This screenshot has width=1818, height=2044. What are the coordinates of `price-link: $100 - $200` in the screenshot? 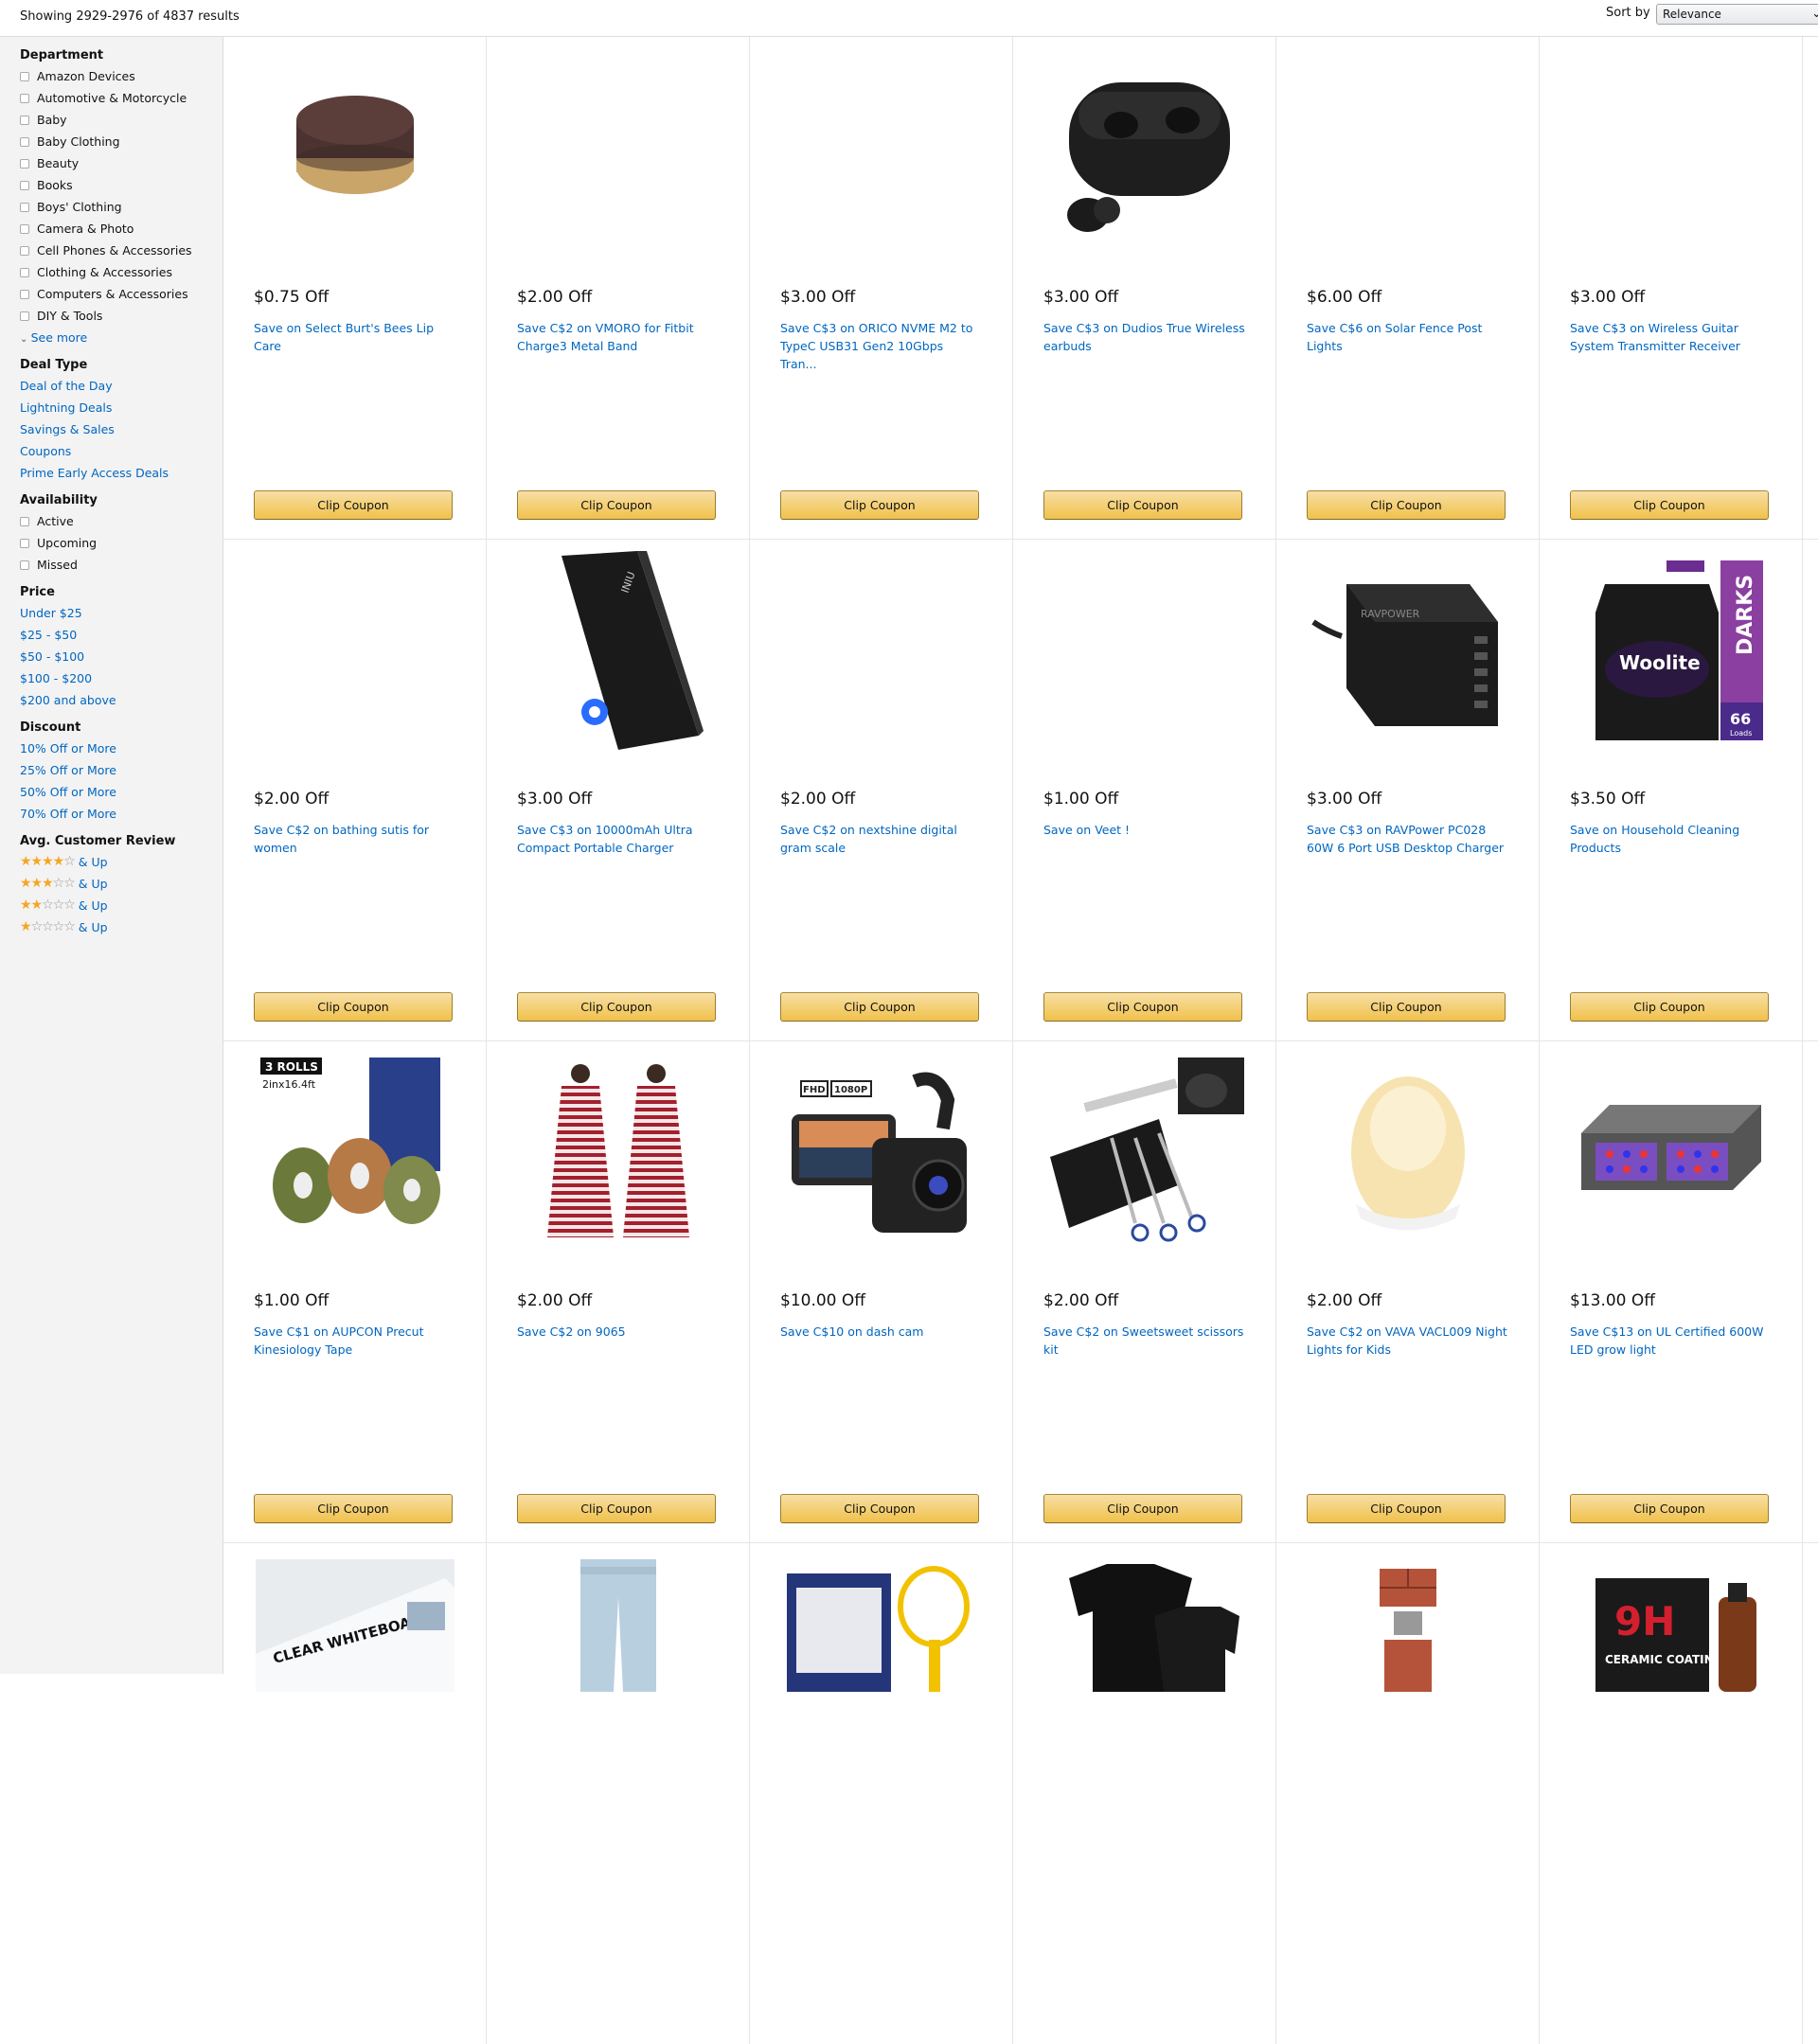 It's located at (121, 678).